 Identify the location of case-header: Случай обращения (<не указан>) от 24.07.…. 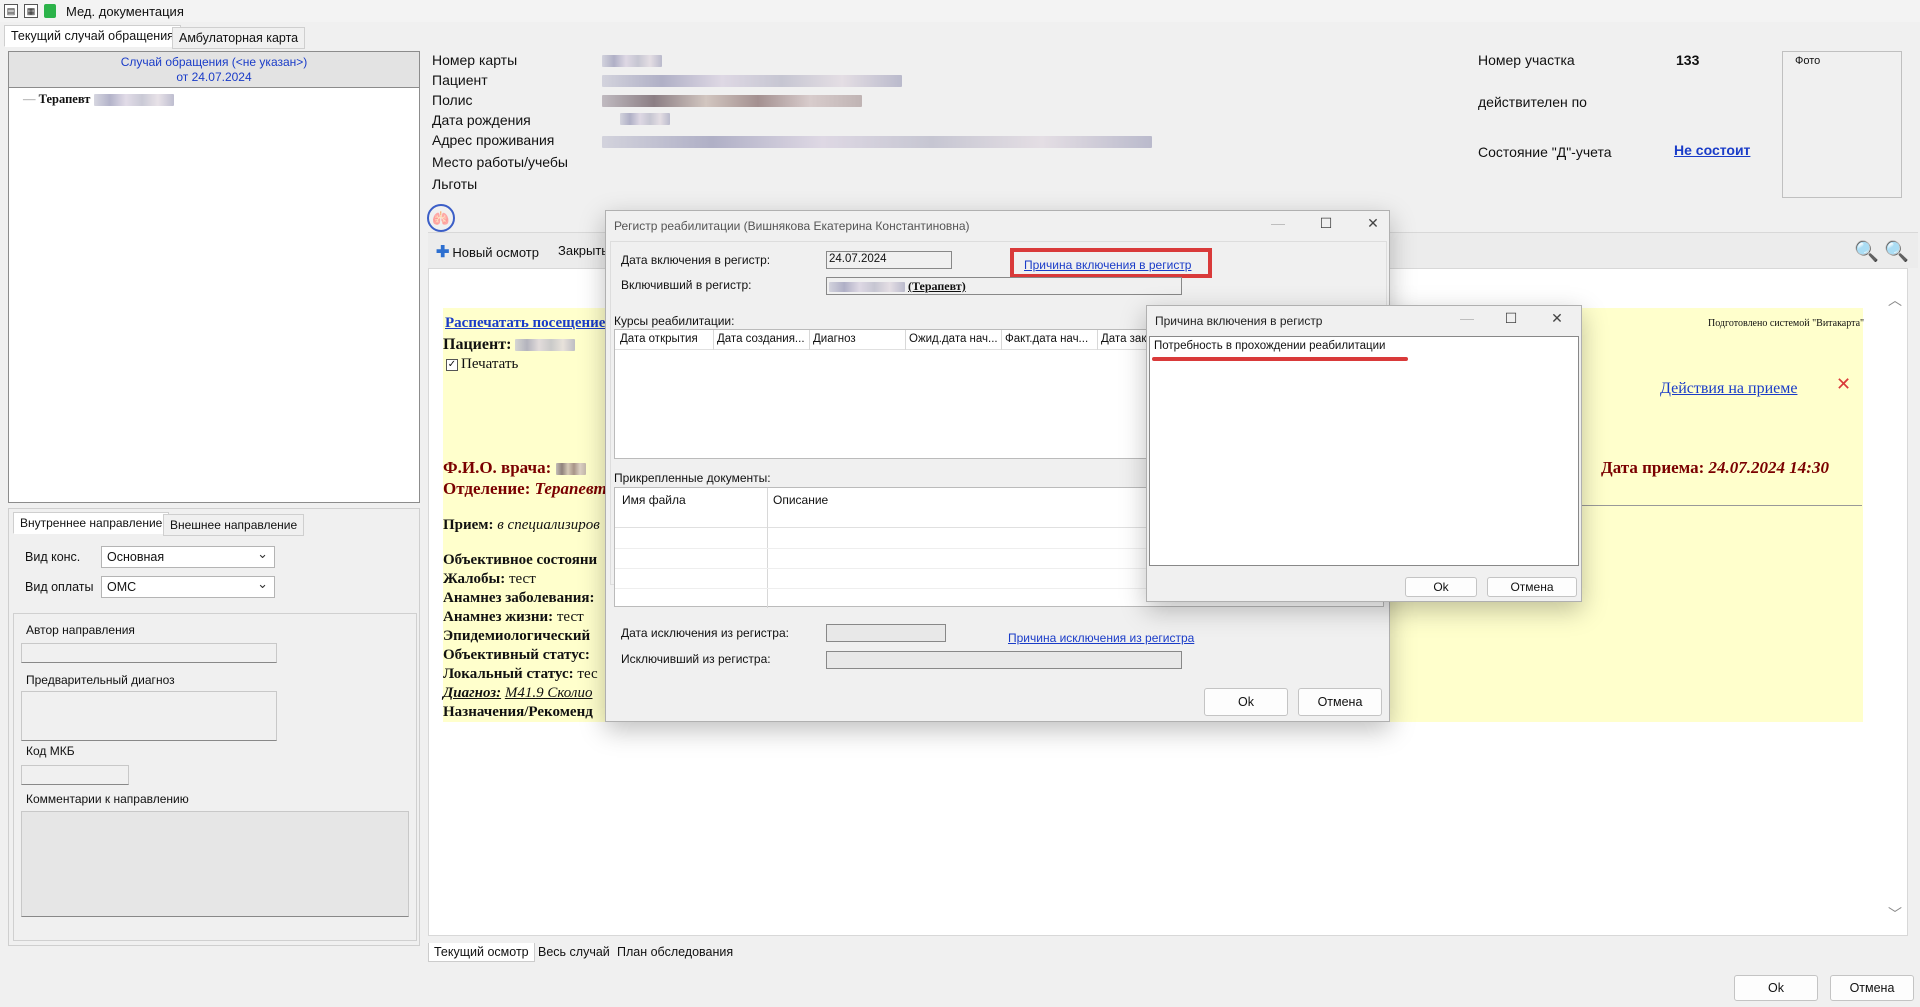
(214, 70).